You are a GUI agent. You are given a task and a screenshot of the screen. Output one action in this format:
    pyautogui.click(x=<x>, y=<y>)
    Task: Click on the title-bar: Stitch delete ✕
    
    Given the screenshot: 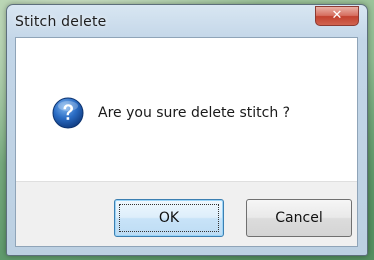 What is the action you would take?
    pyautogui.click(x=187, y=21)
    